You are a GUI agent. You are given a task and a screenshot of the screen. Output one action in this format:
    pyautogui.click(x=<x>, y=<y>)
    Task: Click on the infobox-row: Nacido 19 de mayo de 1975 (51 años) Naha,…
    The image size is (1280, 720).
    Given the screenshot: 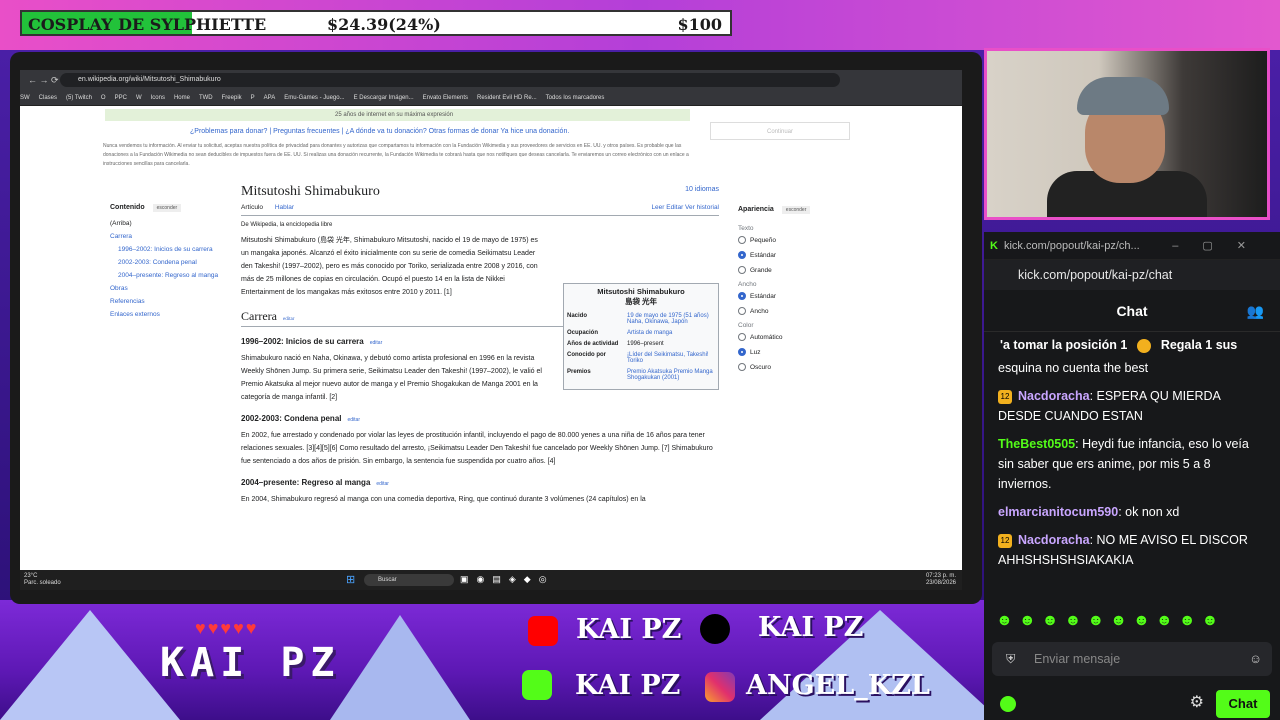 What is the action you would take?
    pyautogui.click(x=641, y=319)
    